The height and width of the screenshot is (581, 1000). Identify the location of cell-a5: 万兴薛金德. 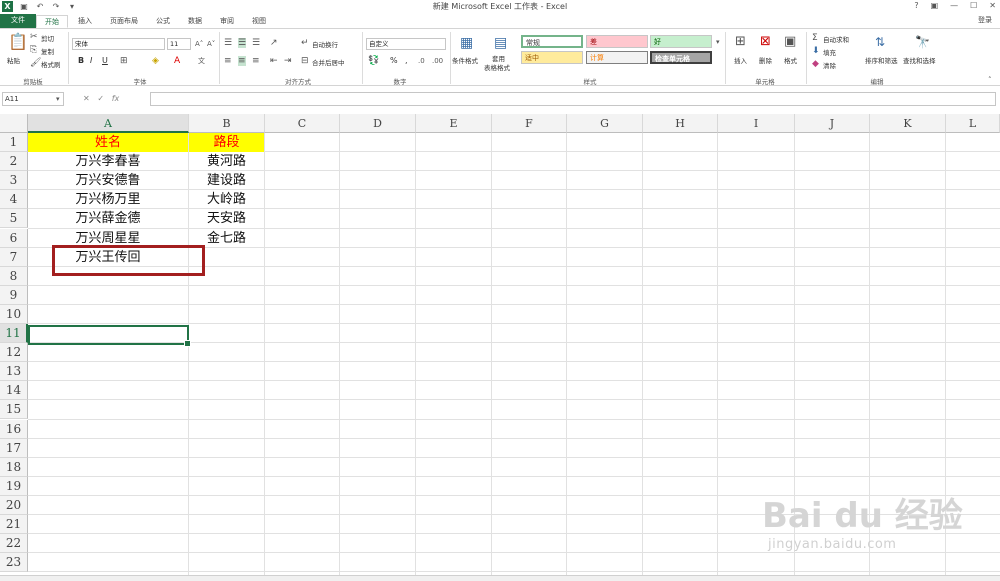
(108, 218).